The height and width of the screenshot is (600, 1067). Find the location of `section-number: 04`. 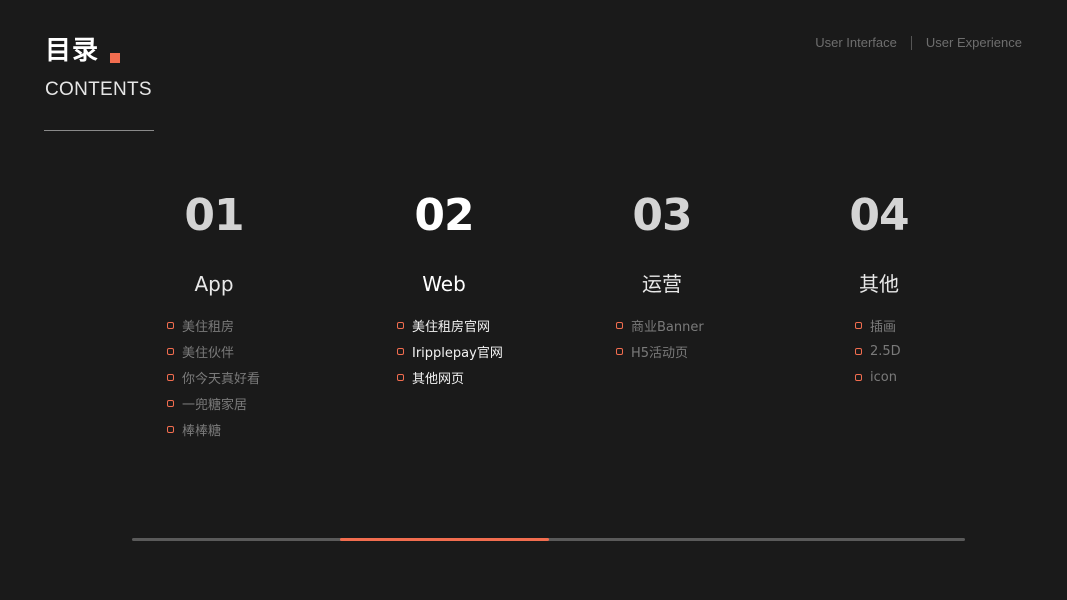

section-number: 04 is located at coordinates (879, 215).